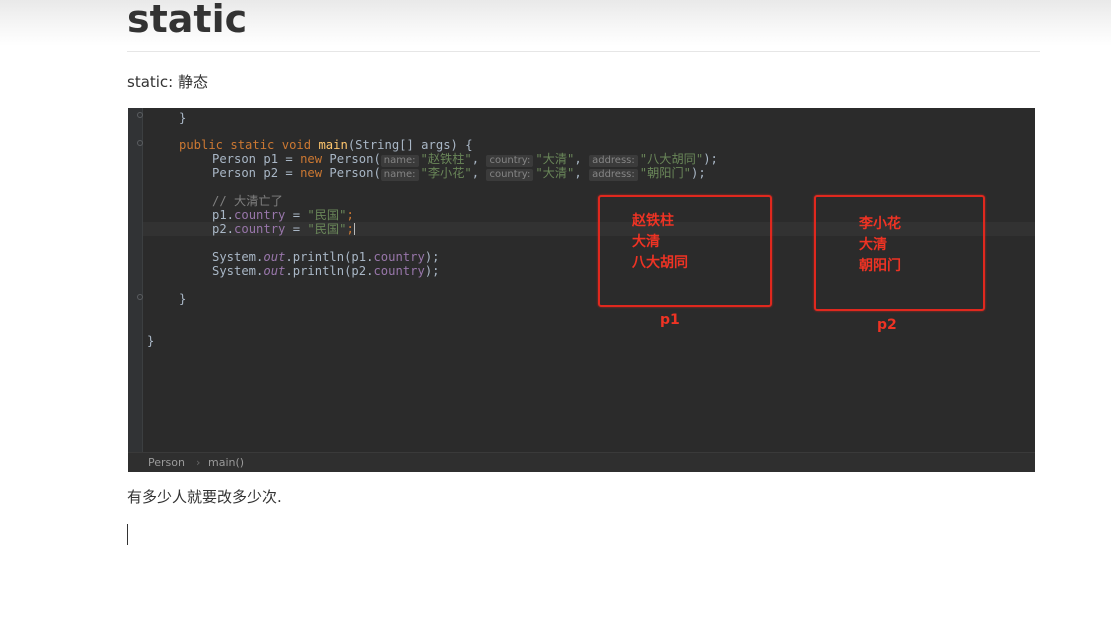 The image size is (1111, 622). Describe the element at coordinates (660, 242) in the screenshot. I see `p1-annotation-text: 赵铁柱 大清 八大胡同` at that location.